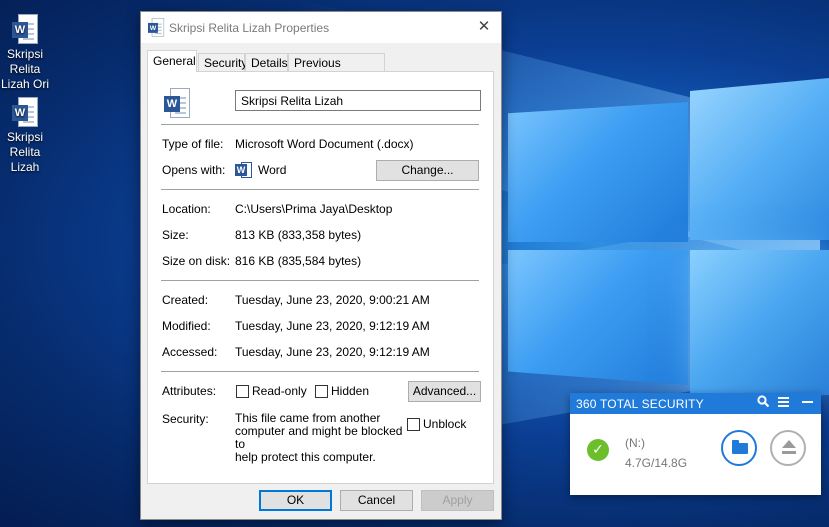  What do you see at coordinates (189, 391) in the screenshot?
I see `attributes-label: Attributes:` at bounding box center [189, 391].